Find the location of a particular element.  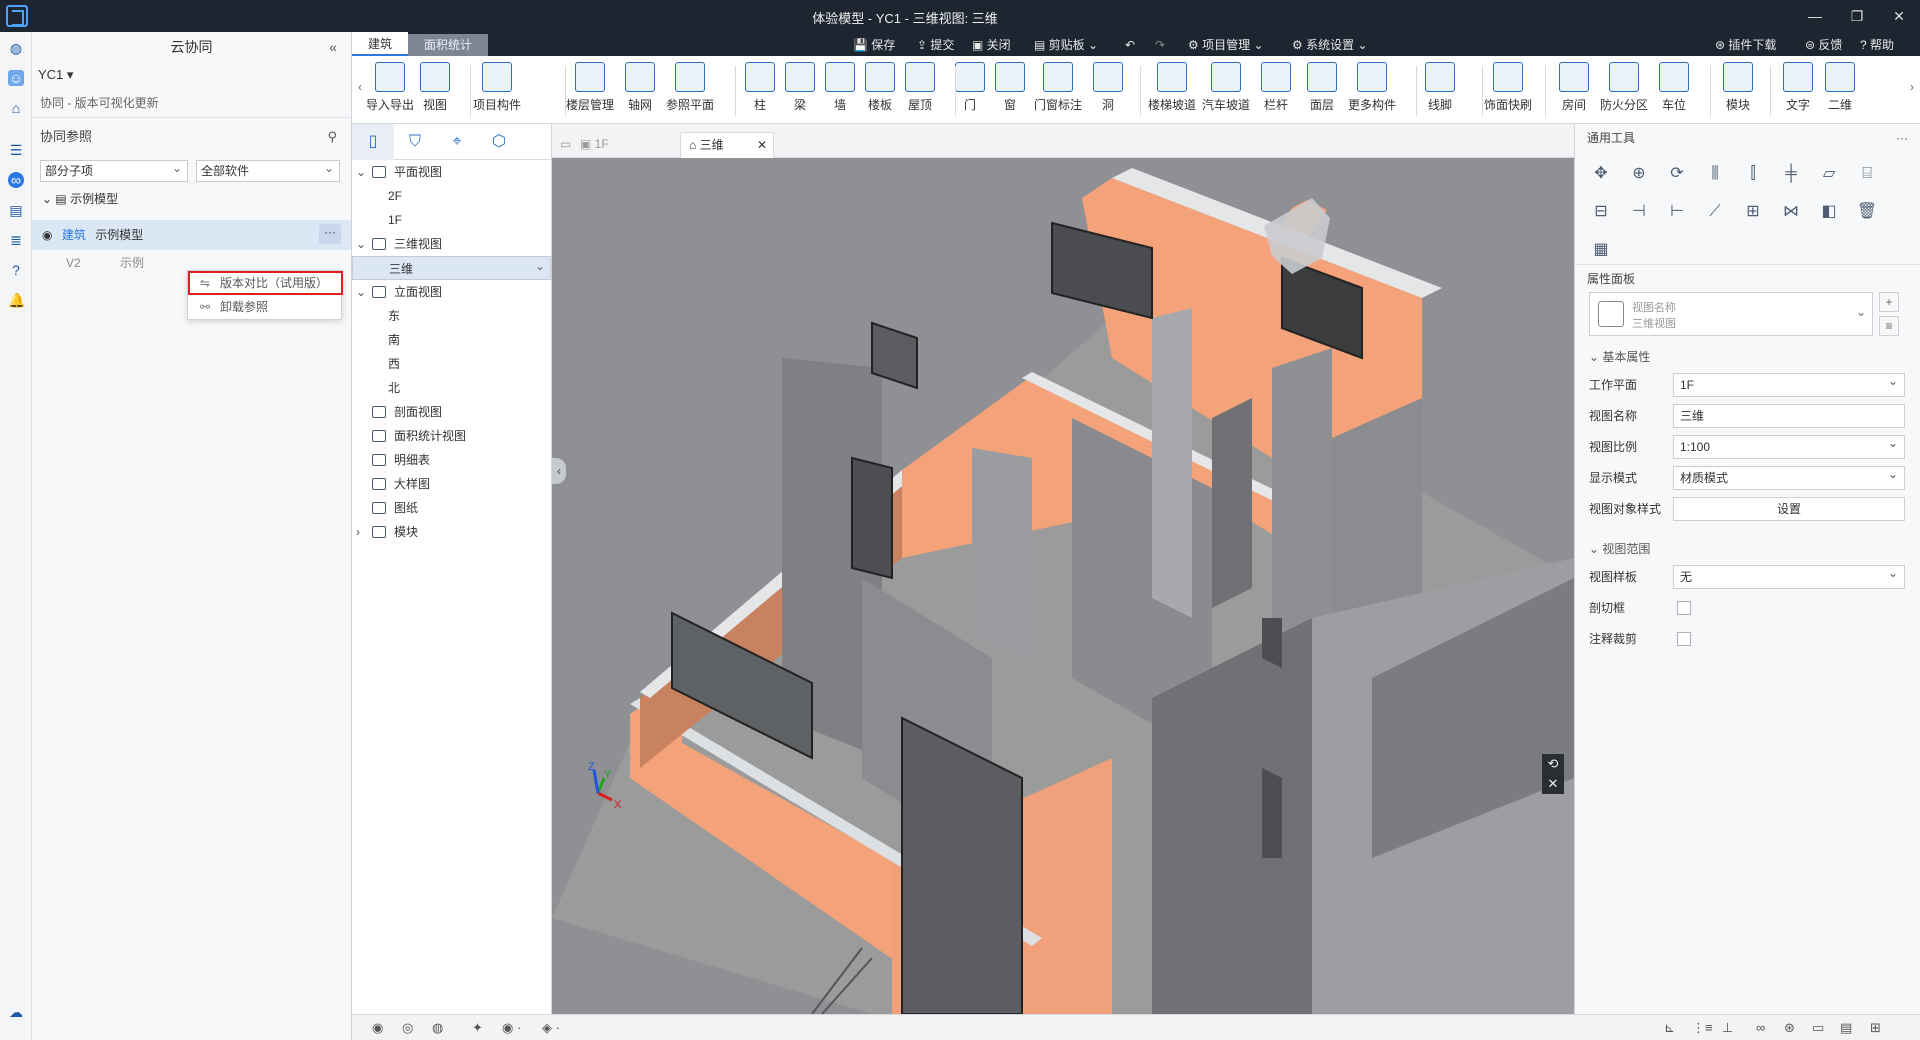

save-button: 💾 保存 is located at coordinates (874, 45).